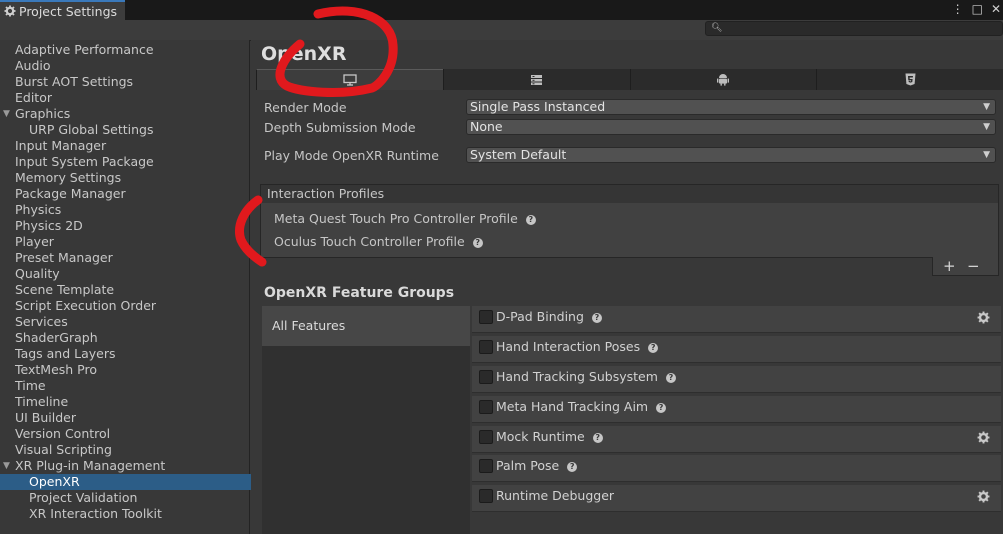 This screenshot has width=1003, height=534. What do you see at coordinates (973, 266) in the screenshot?
I see `remove-profile-button: −` at bounding box center [973, 266].